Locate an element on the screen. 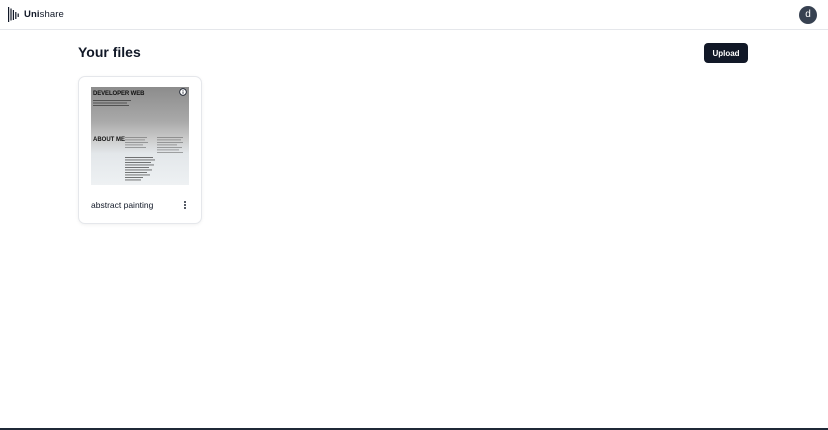  upload-button: Upload is located at coordinates (726, 53).